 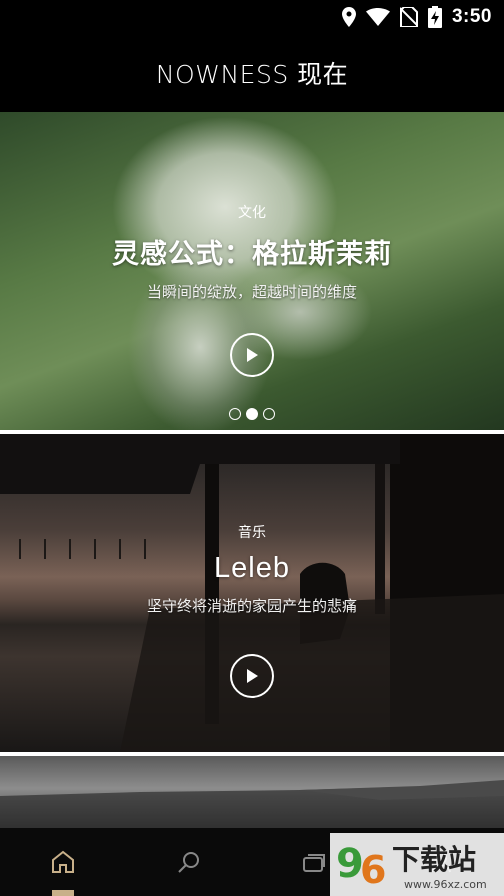 I want to click on card-subtitle: 坚守终将消逝的家园产生的悲痛, so click(x=251, y=606).